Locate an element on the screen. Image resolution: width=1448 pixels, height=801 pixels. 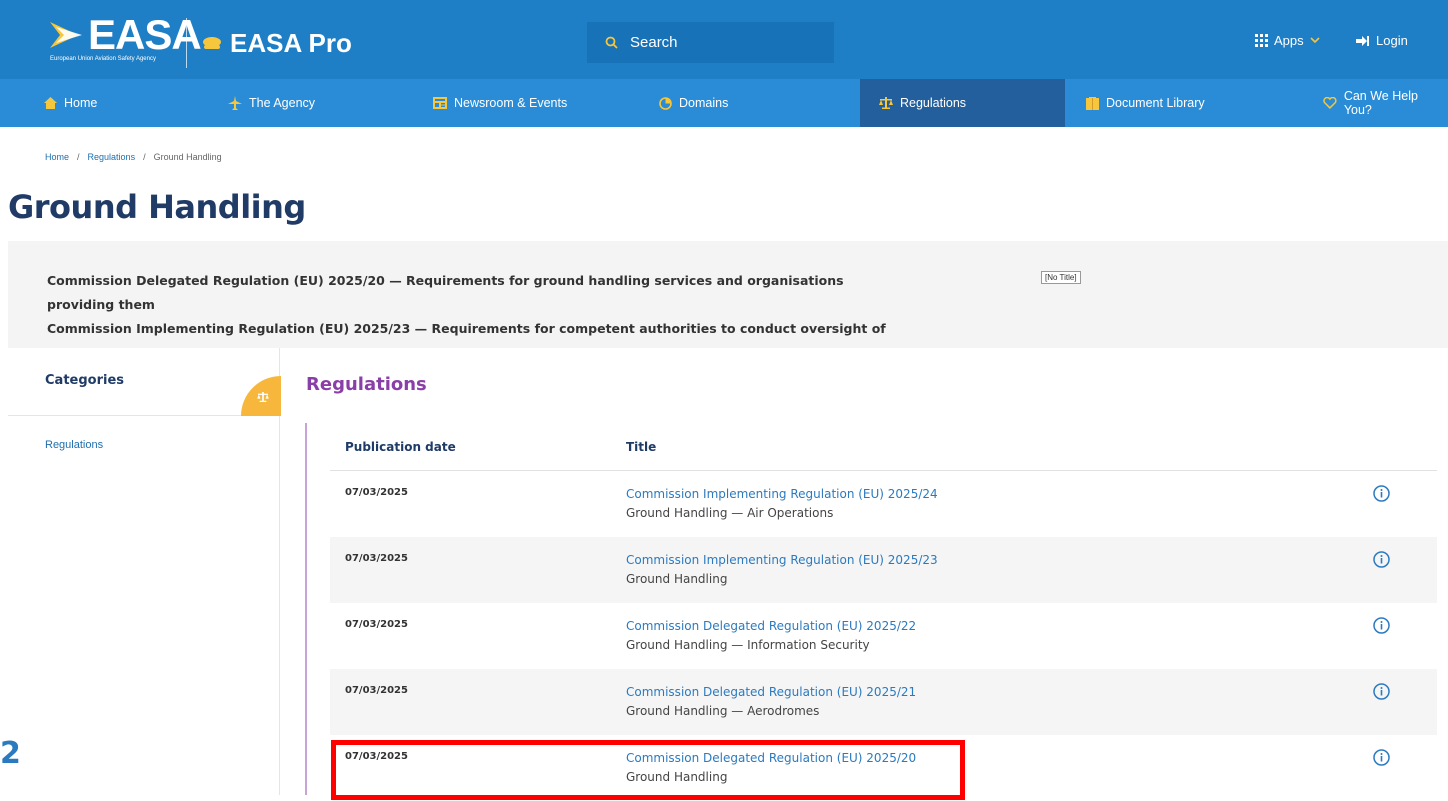
search-box: Search is located at coordinates (710, 42).